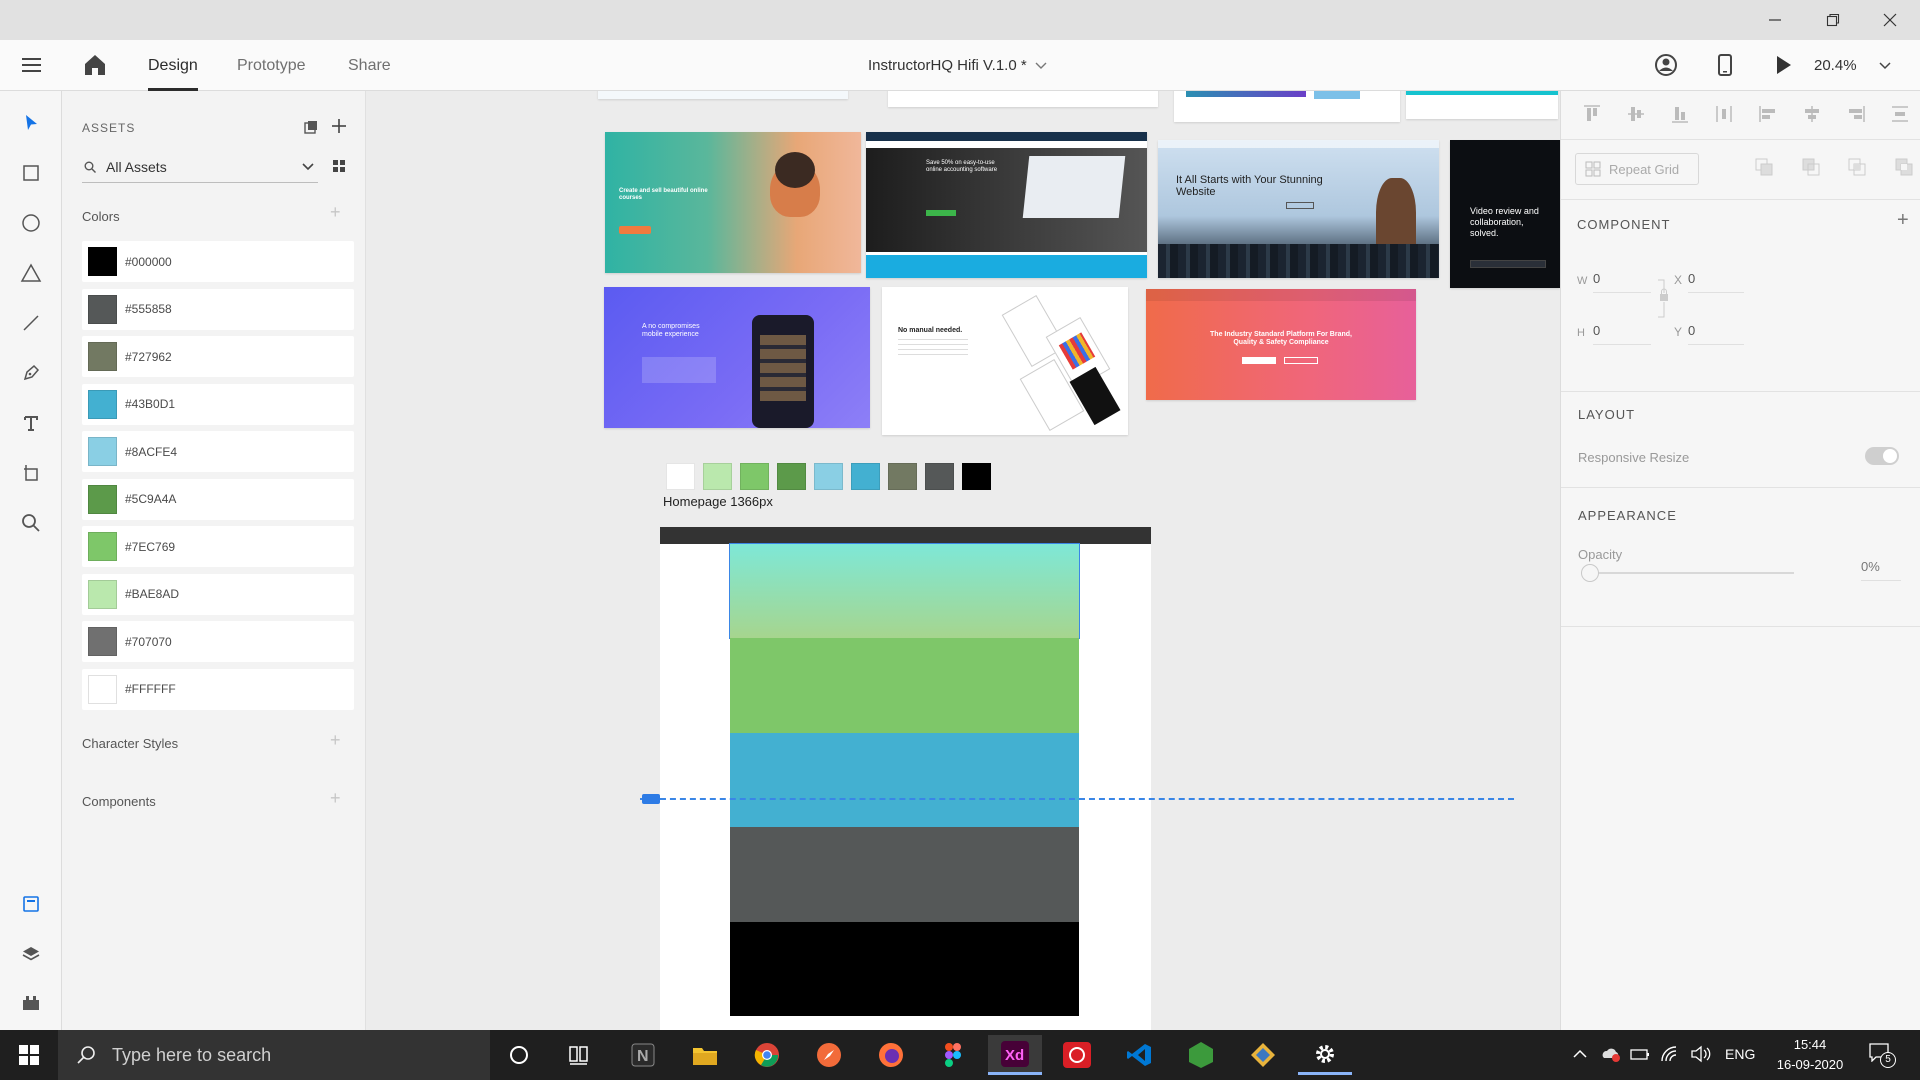  What do you see at coordinates (1890, 20) in the screenshot?
I see `close-button` at bounding box center [1890, 20].